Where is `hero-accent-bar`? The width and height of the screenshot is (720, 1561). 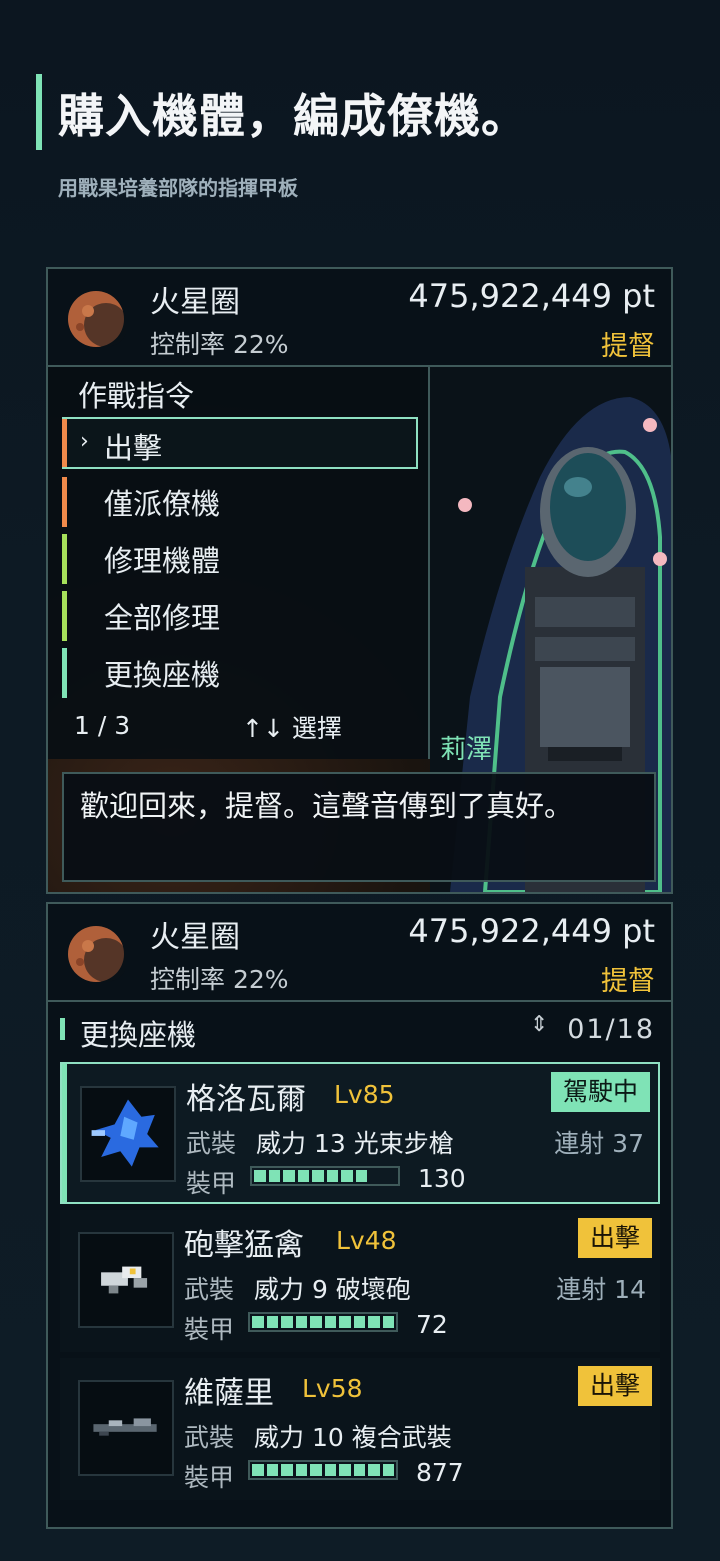 hero-accent-bar is located at coordinates (39, 112).